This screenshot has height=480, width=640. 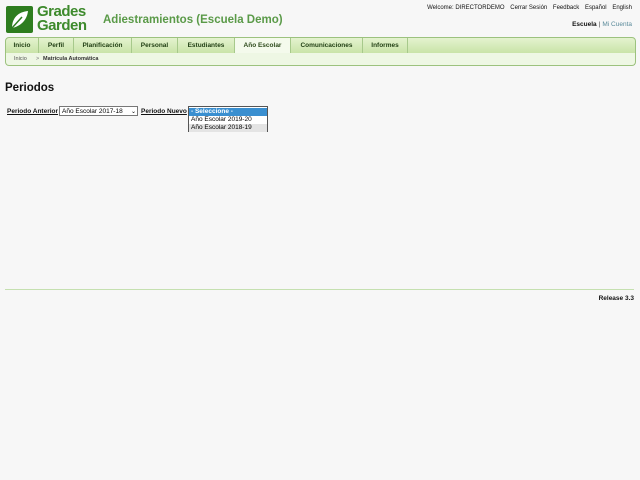 I want to click on my-account-link: Mi Cuenta, so click(x=617, y=24).